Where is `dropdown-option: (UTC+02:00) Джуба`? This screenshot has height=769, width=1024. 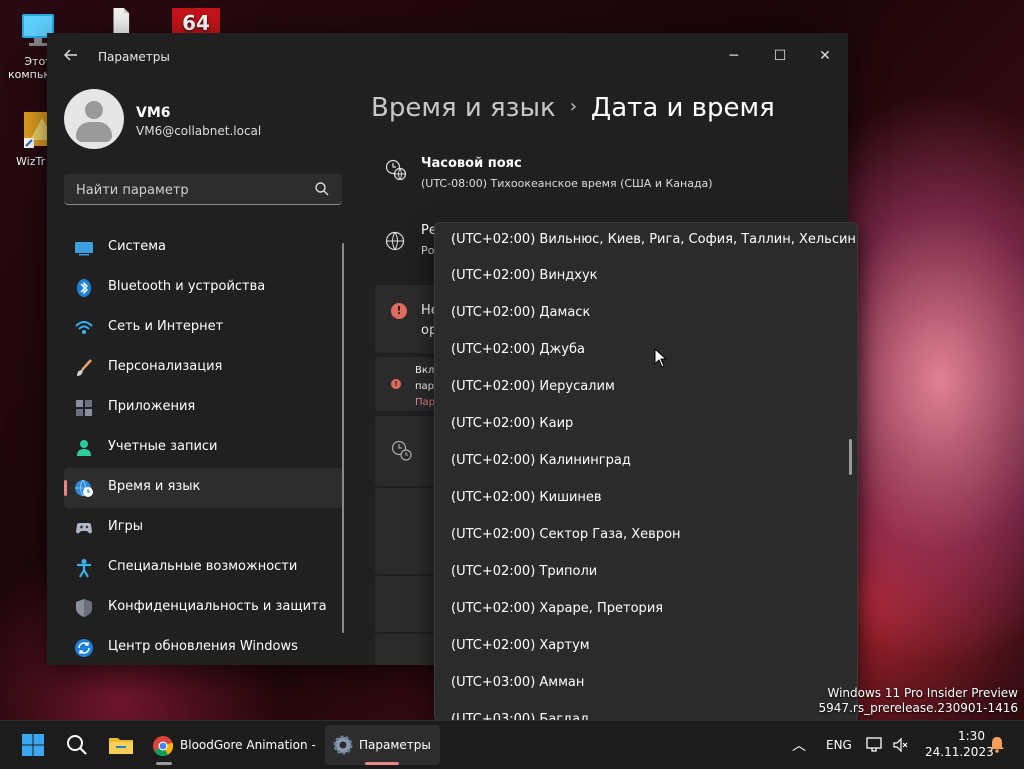 dropdown-option: (UTC+02:00) Джуба is located at coordinates (518, 349).